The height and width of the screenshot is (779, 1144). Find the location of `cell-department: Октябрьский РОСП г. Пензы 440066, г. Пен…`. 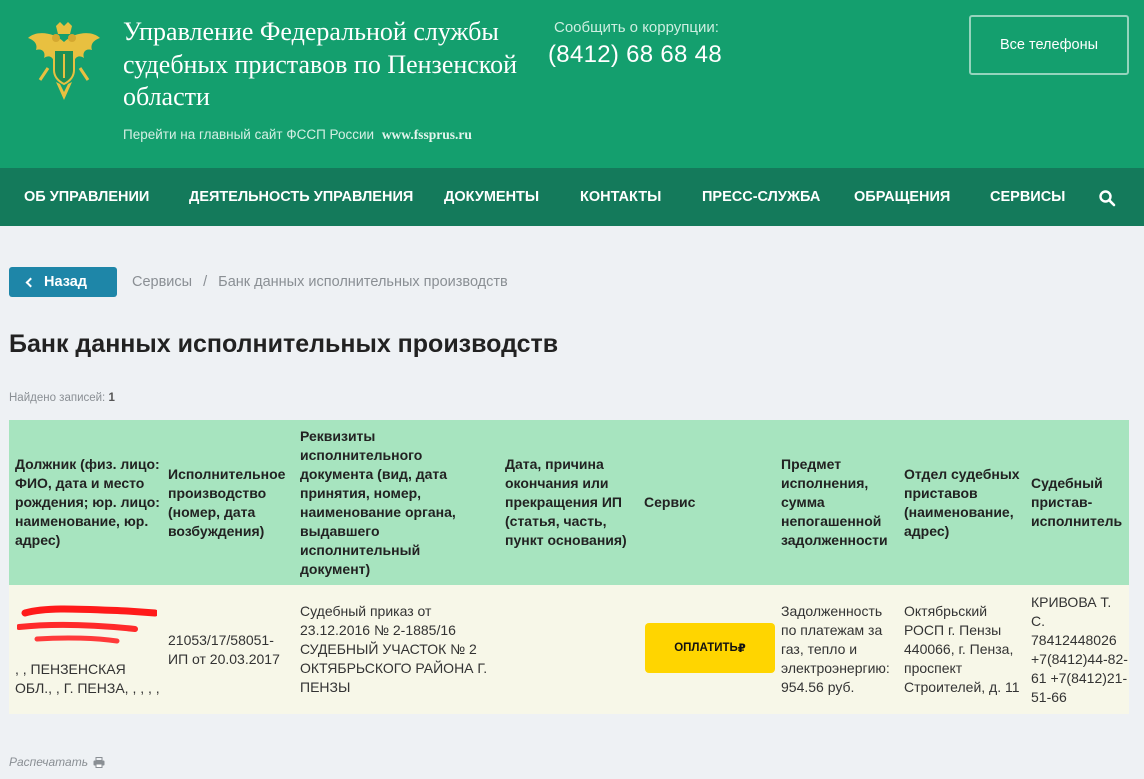

cell-department: Октябрьский РОСП г. Пензы 440066, г. Пен… is located at coordinates (962, 649).